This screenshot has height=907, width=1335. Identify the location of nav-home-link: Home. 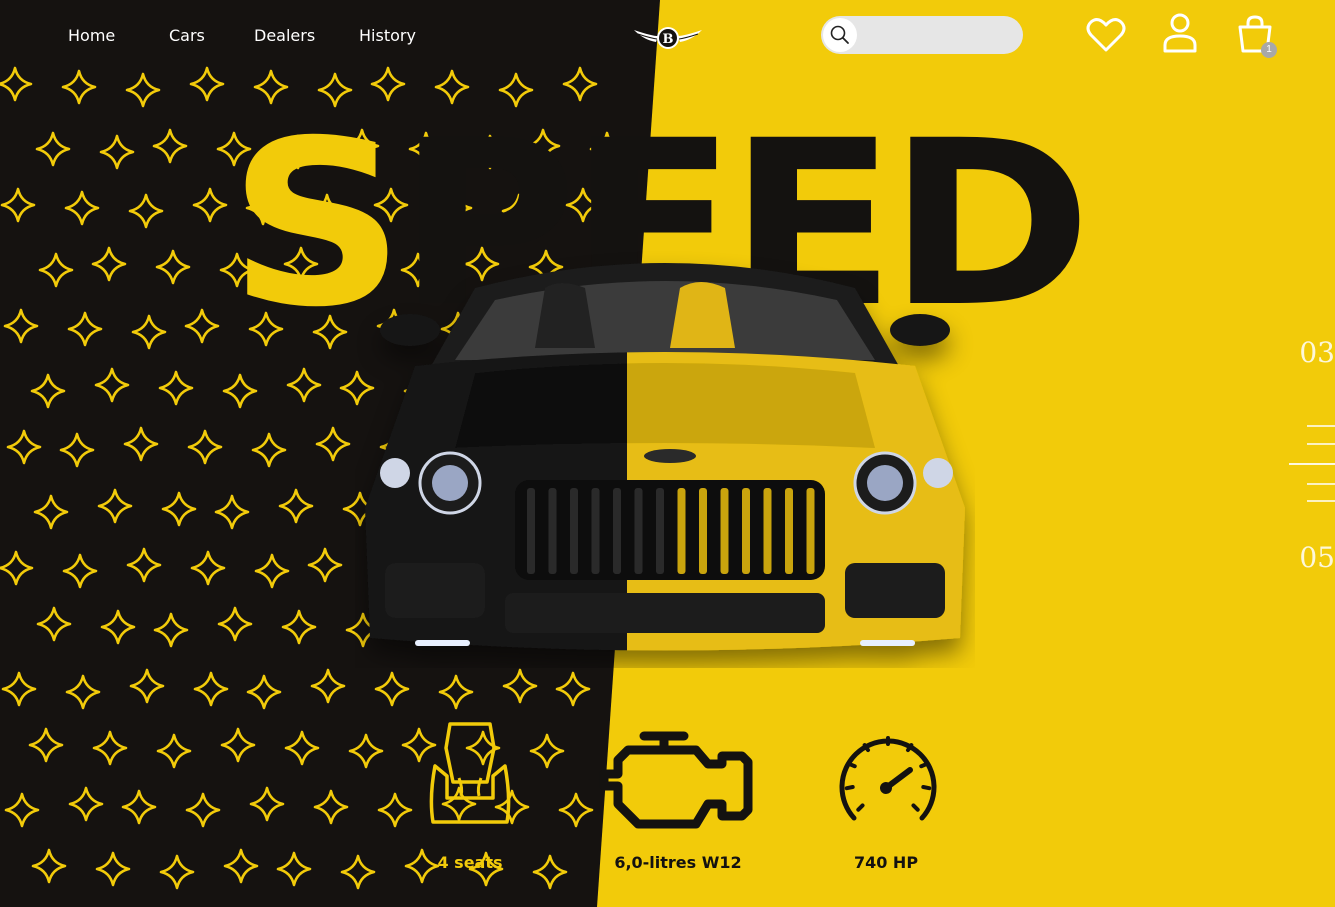
(91, 35).